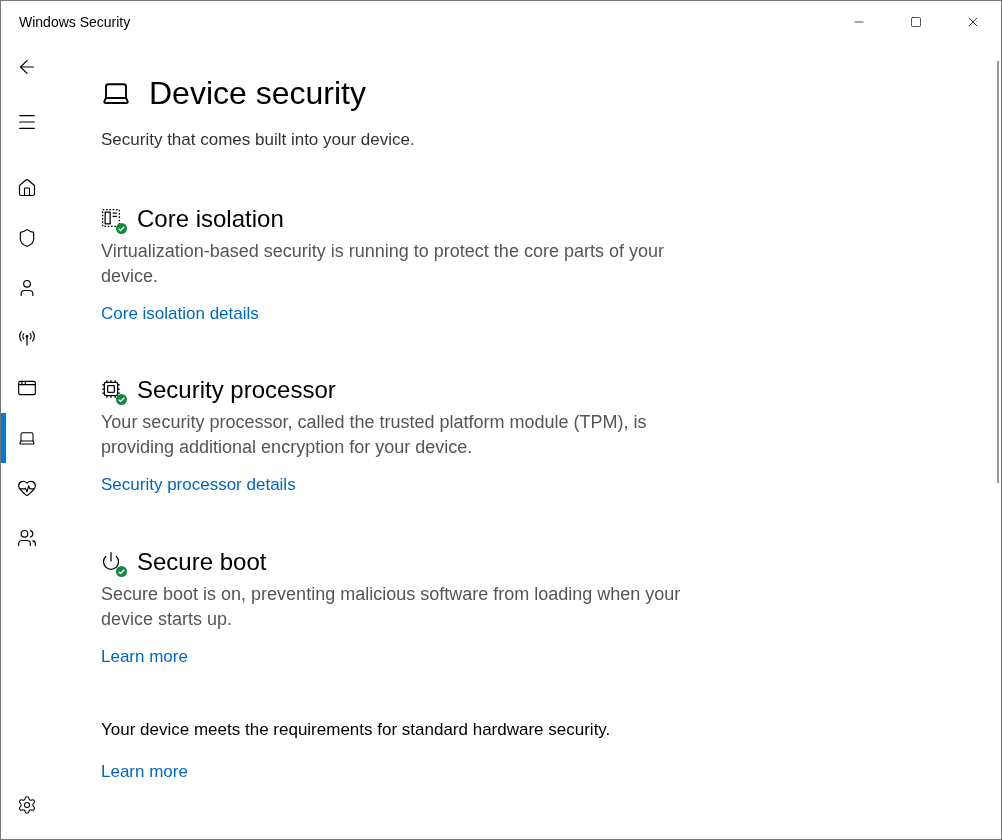 This screenshot has width=1002, height=840. What do you see at coordinates (356, 730) in the screenshot?
I see `hardware-status-text: Your device meets the requirements for standard hardware security.` at bounding box center [356, 730].